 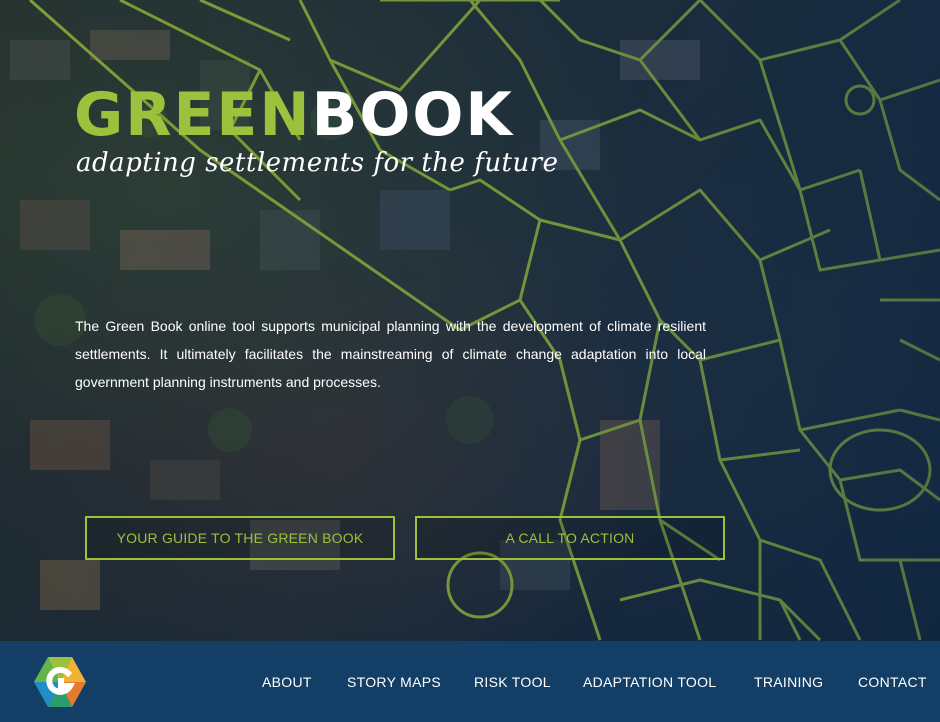 I want to click on nav-item-adaptation-tool-label: ADAPTATION TOOL, so click(x=650, y=681).